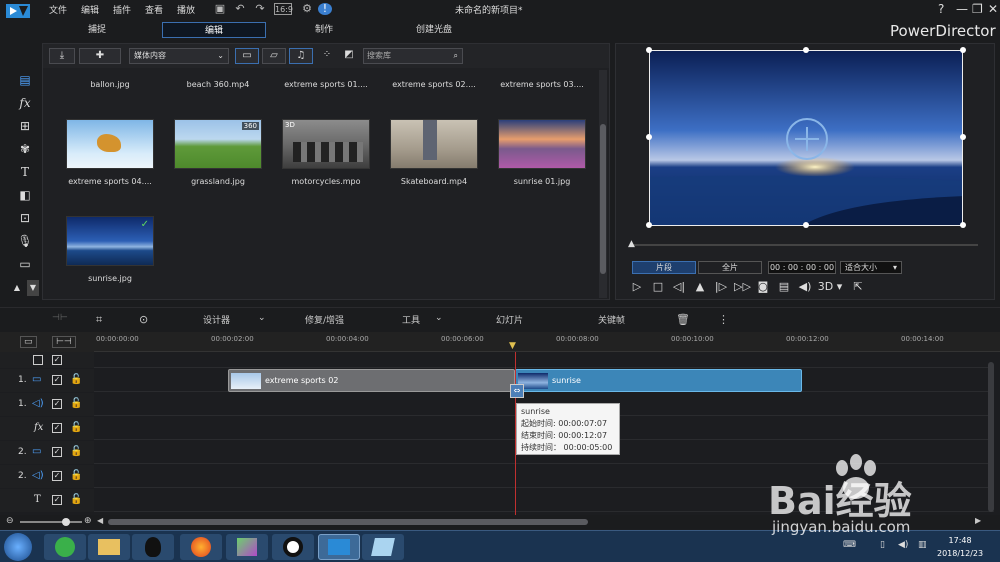 The width and height of the screenshot is (1000, 562). I want to click on taskbar-app-360-icon, so click(65, 547).